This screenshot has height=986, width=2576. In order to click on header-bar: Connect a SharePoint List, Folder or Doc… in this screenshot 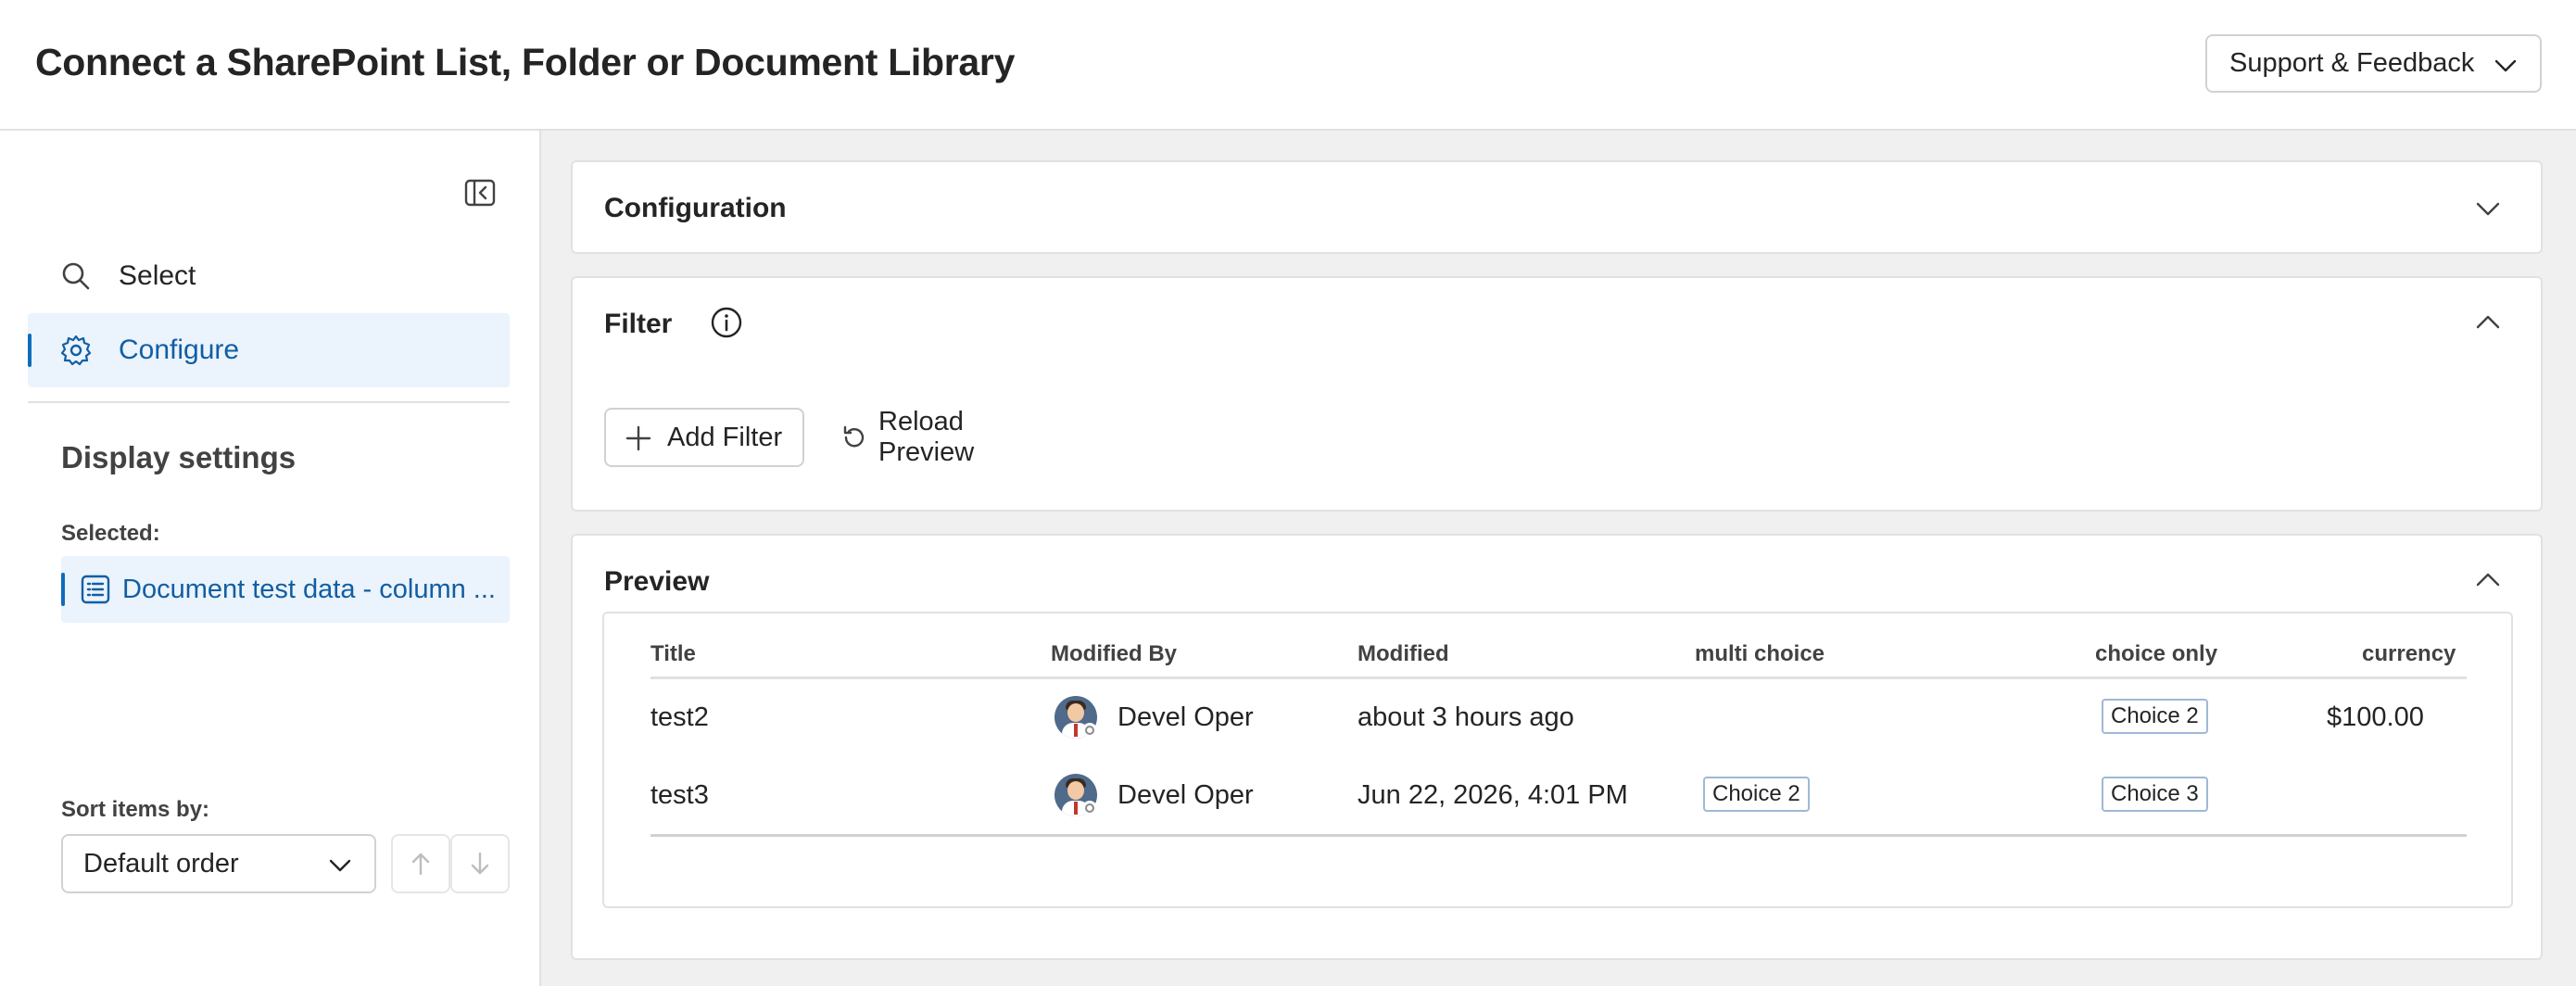, I will do `click(1288, 65)`.